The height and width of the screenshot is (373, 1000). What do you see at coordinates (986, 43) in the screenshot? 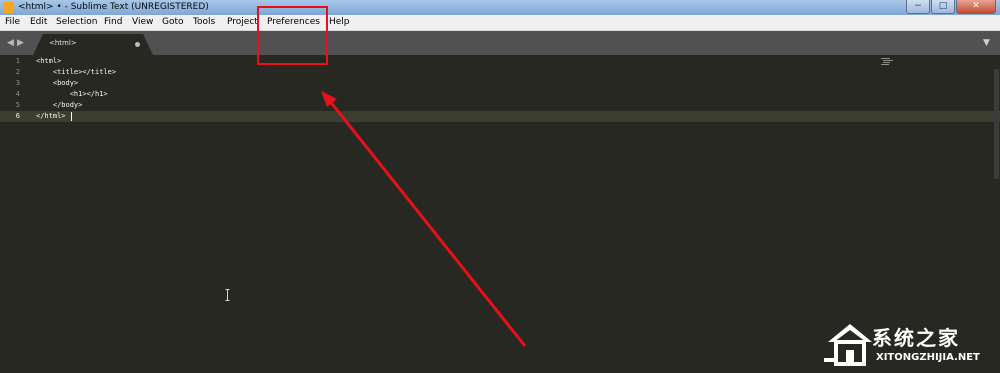
I see `tab-menu-chevron-icon: ▼` at bounding box center [986, 43].